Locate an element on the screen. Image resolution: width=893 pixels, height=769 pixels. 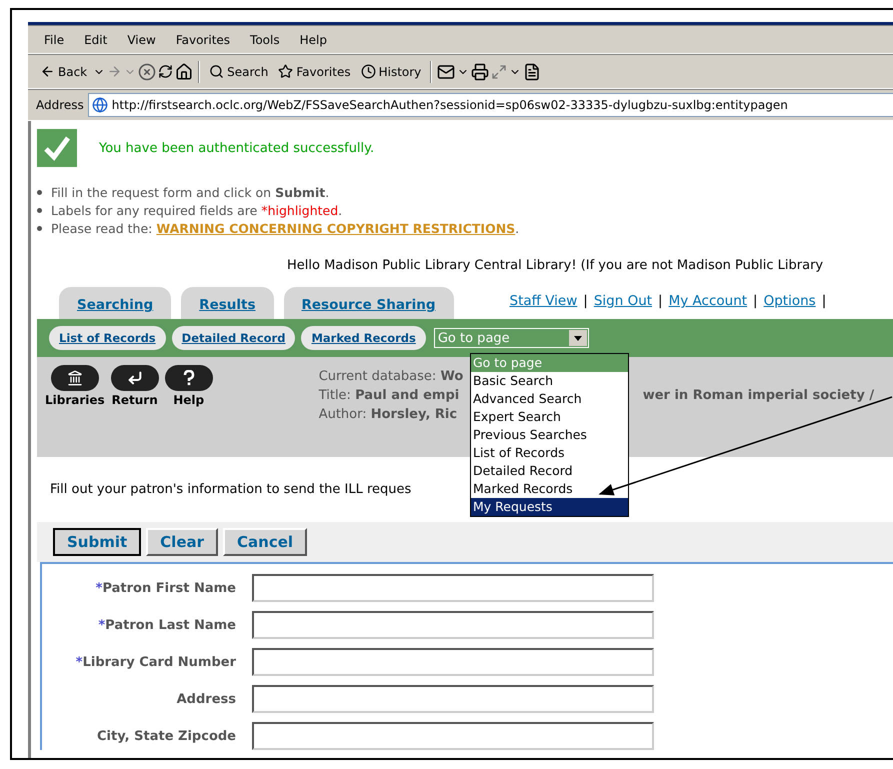
menu-item: File is located at coordinates (54, 39).